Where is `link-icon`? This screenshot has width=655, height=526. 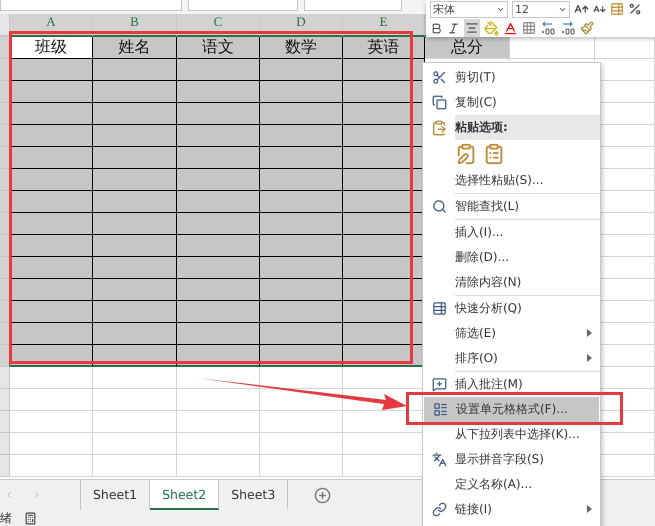 link-icon is located at coordinates (439, 509).